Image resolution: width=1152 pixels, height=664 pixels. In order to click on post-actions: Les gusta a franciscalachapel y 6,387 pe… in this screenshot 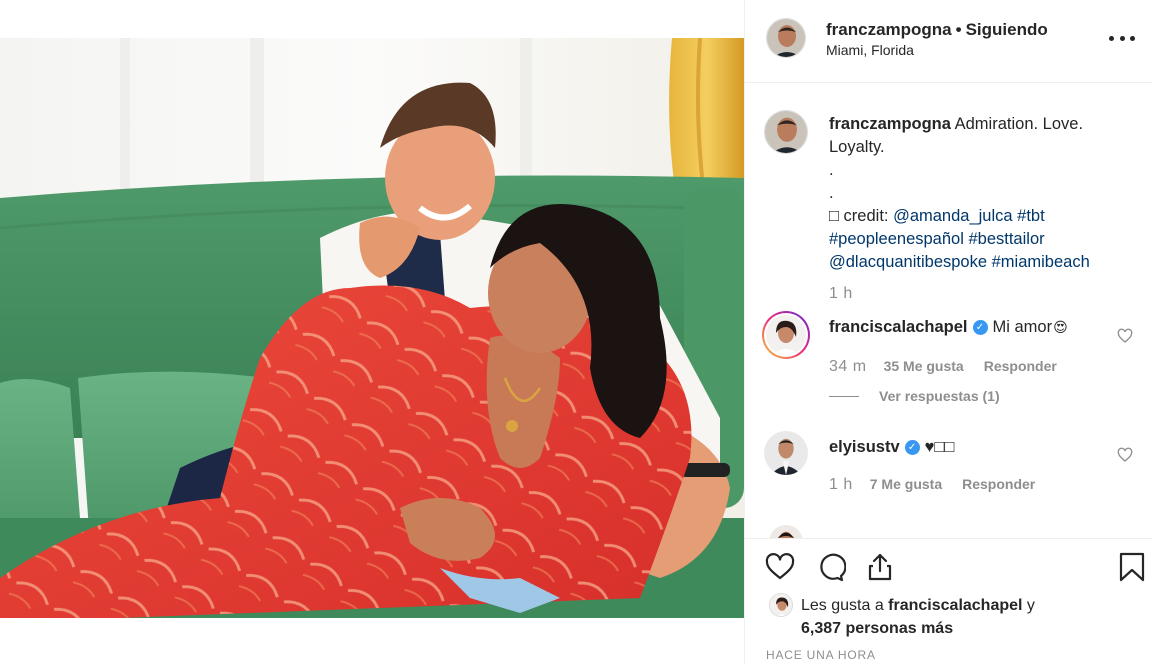, I will do `click(948, 601)`.